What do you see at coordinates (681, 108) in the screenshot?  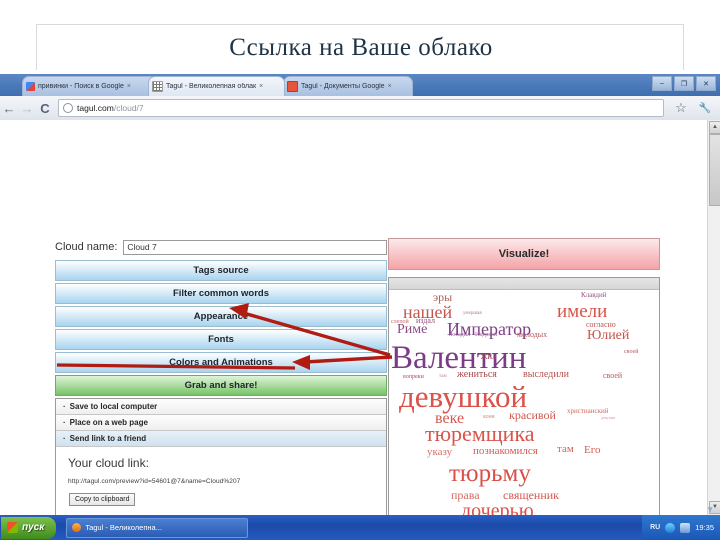 I see `bookmark-star-icon: ☆` at bounding box center [681, 108].